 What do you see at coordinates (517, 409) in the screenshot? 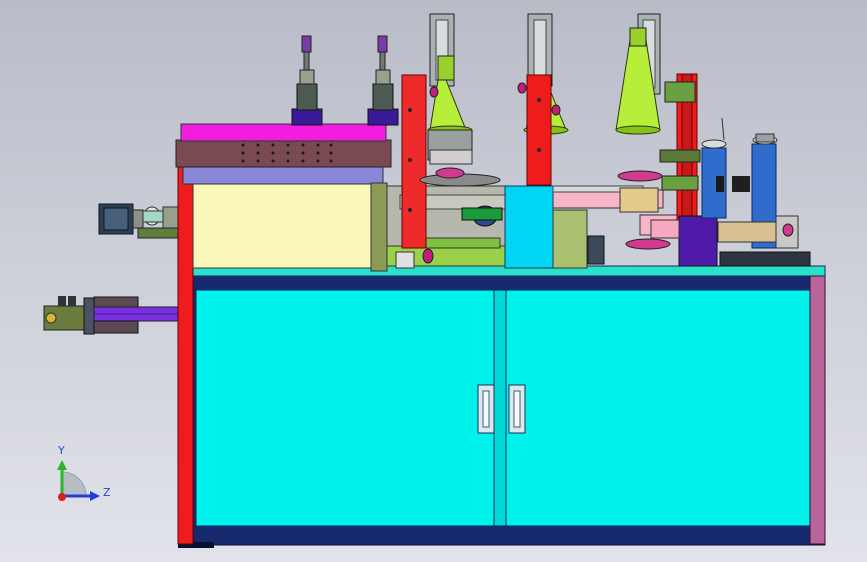
I see `door-handle-right` at bounding box center [517, 409].